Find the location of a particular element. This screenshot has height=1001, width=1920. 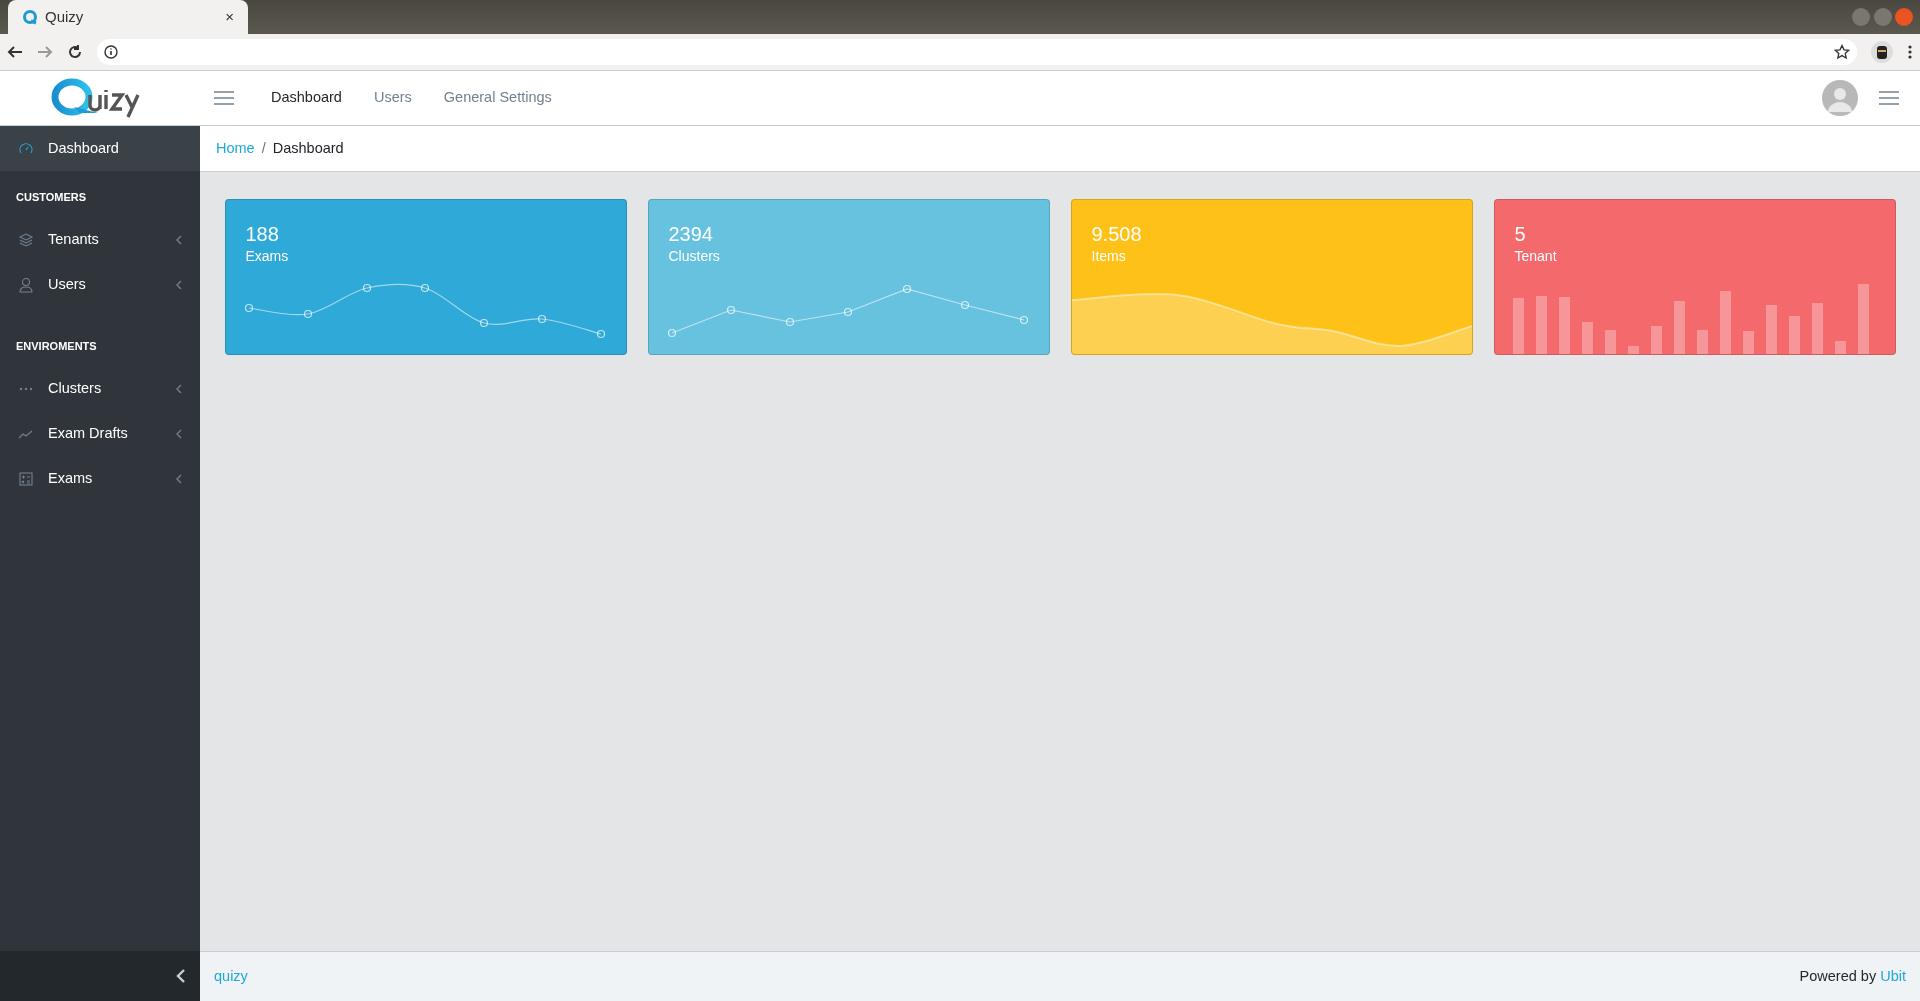

logo-icon is located at coordinates (30, 17).